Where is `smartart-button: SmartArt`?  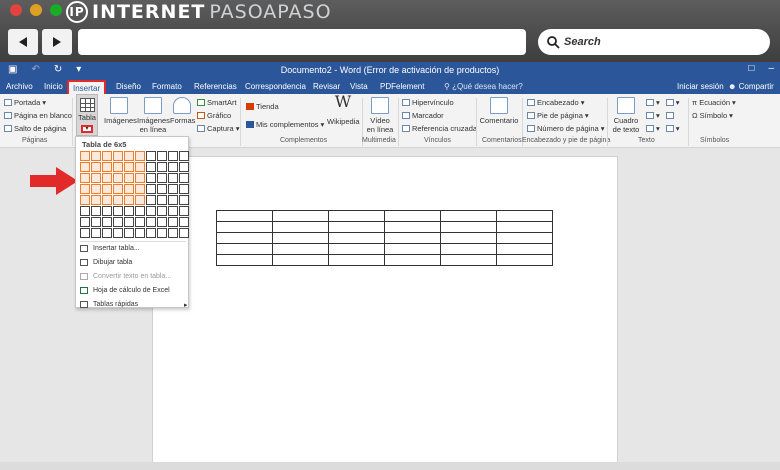 smartart-button: SmartArt is located at coordinates (217, 102).